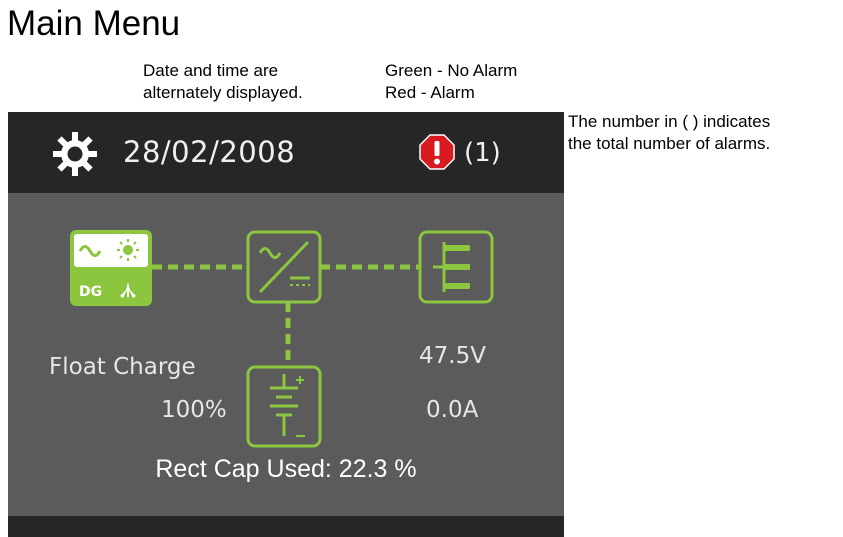 The image size is (843, 537). Describe the element at coordinates (452, 356) in the screenshot. I see `voltage-value: 47.5V` at that location.